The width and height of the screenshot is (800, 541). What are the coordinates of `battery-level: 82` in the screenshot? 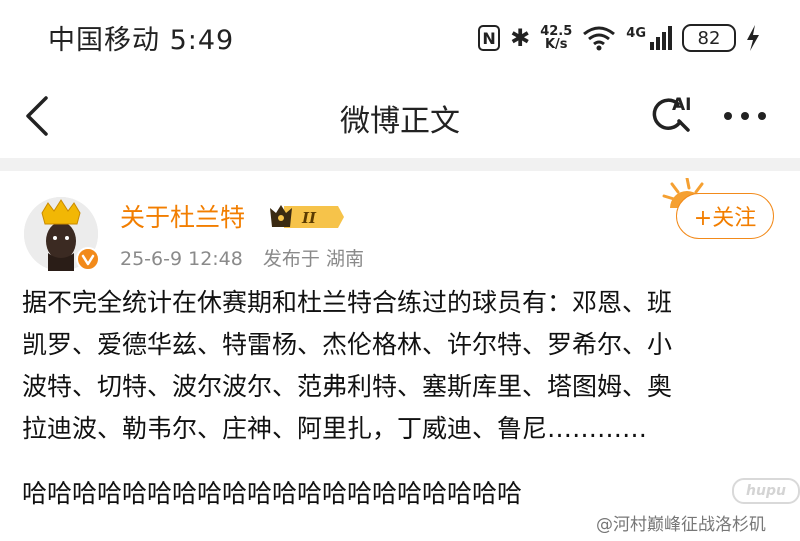 It's located at (709, 38).